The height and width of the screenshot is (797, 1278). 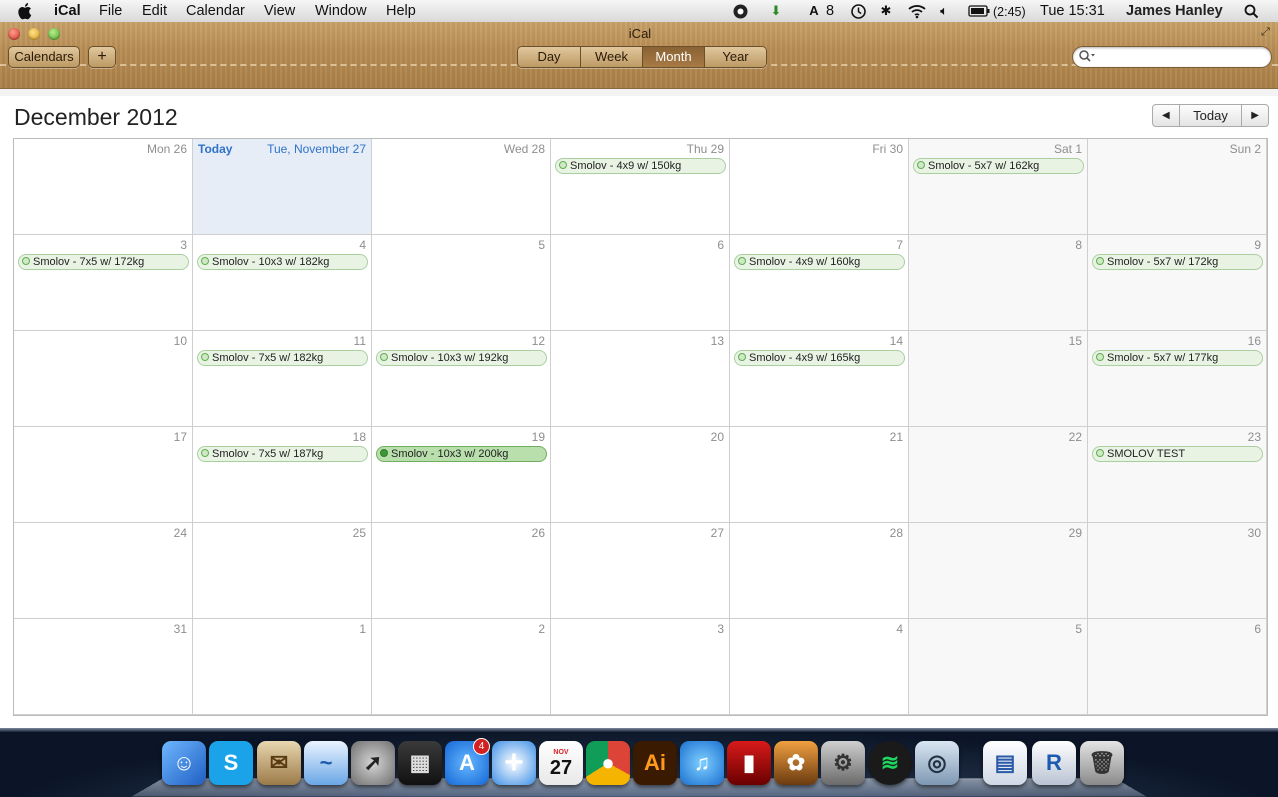 I want to click on day-cell: 14 Smolov - 4x9 w/ 165kg, so click(x=819, y=379).